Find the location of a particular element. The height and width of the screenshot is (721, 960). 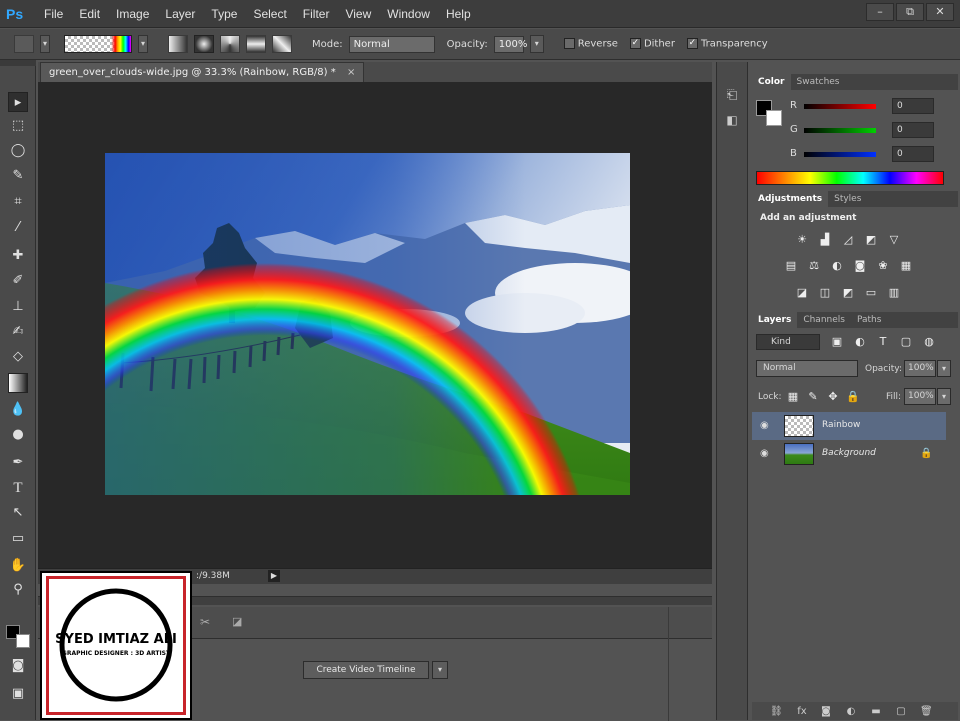

opacity-dropdown: ▾ is located at coordinates (536, 44).